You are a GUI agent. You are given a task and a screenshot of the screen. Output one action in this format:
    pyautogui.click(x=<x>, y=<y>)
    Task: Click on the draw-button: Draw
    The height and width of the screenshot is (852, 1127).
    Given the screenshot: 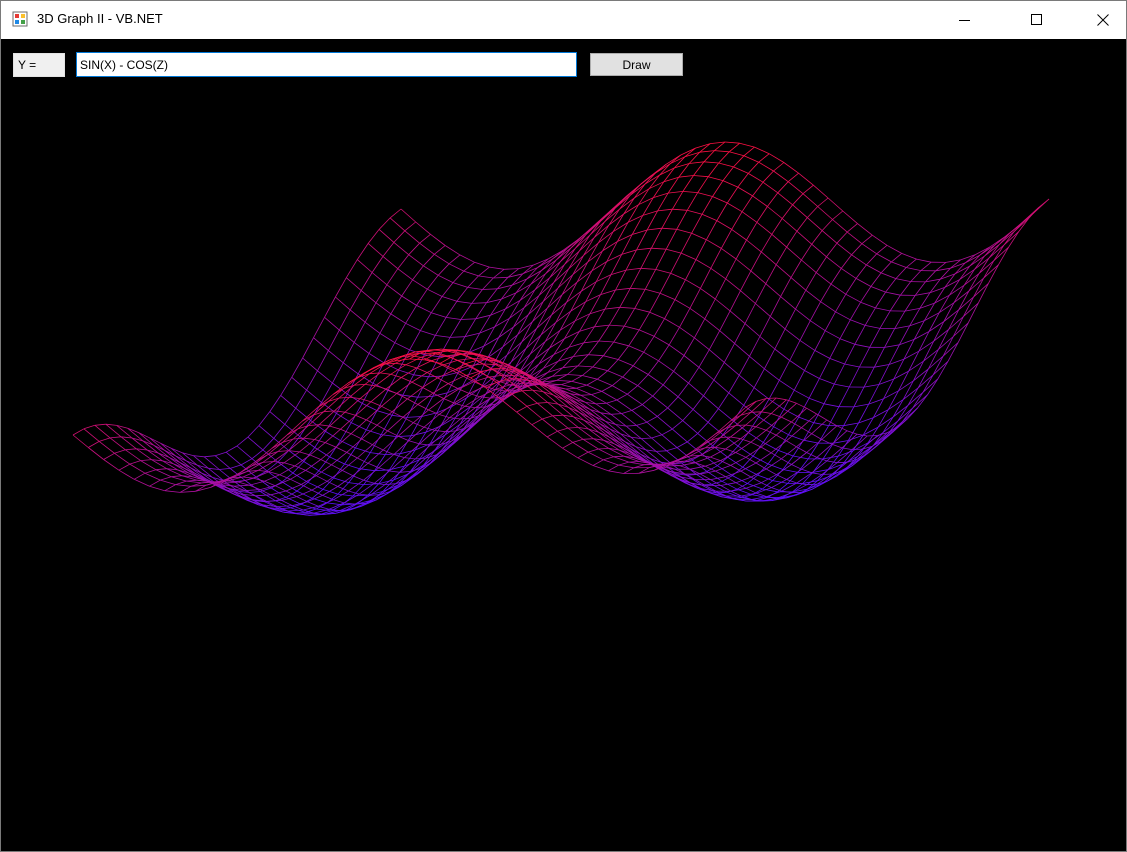 What is the action you would take?
    pyautogui.click(x=636, y=64)
    